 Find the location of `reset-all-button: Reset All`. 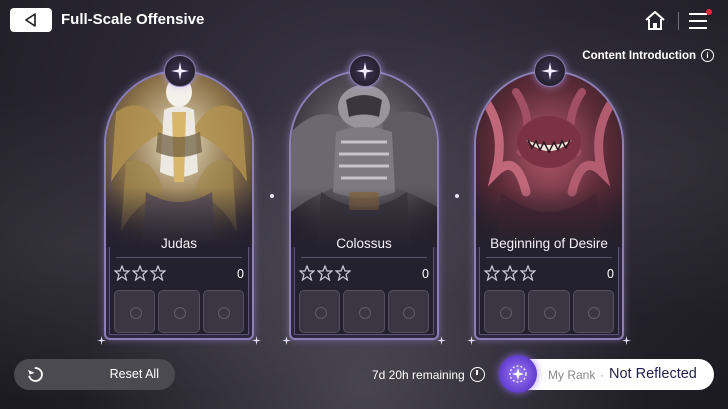

reset-all-button: Reset All is located at coordinates (94, 374).